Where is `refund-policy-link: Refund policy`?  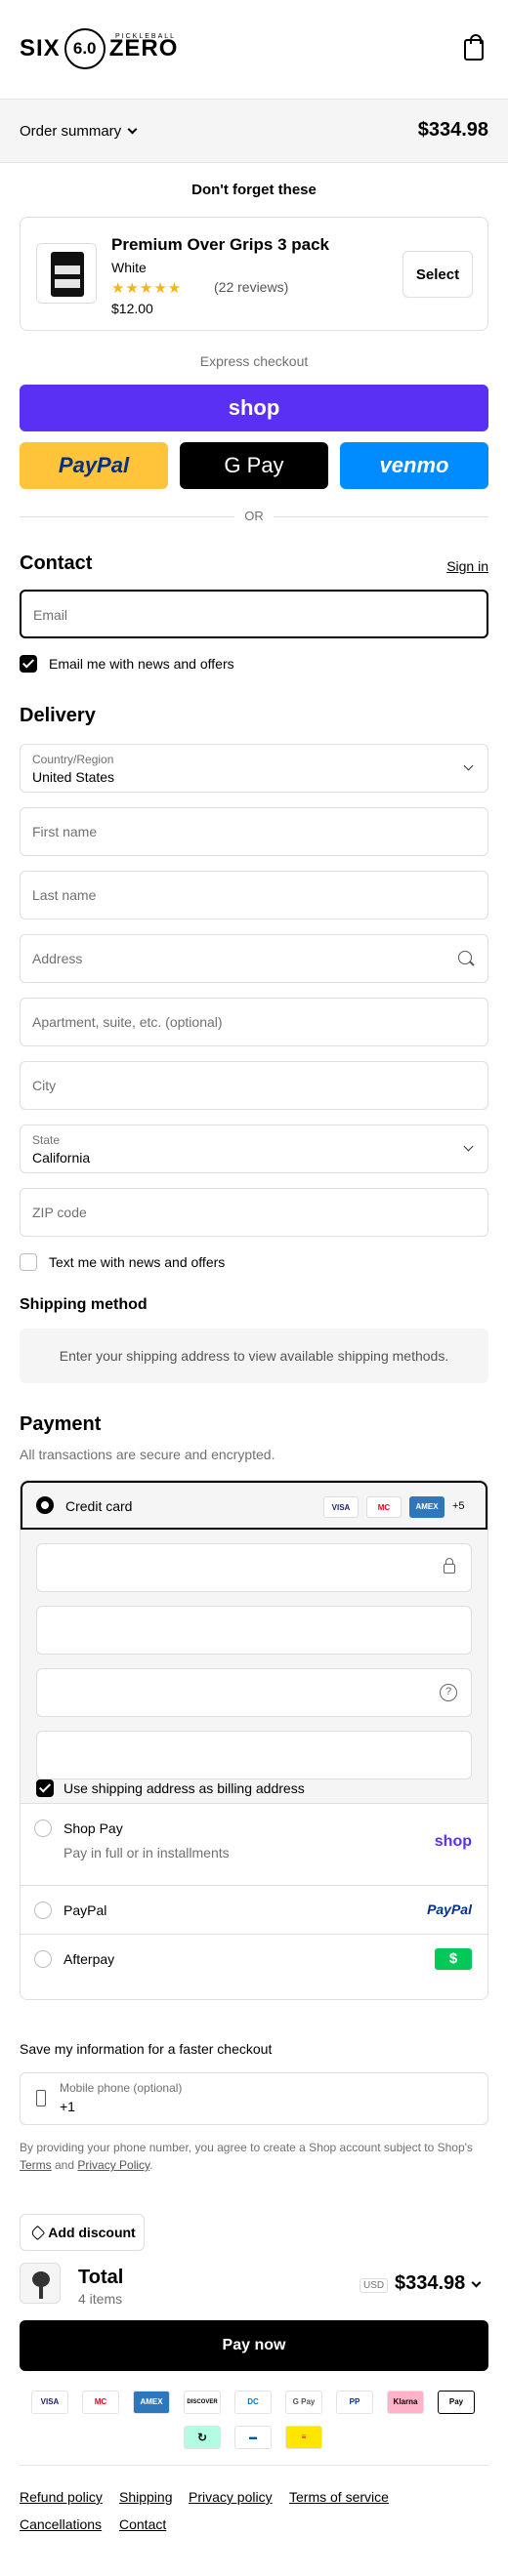
refund-policy-link: Refund policy is located at coordinates (61, 2497).